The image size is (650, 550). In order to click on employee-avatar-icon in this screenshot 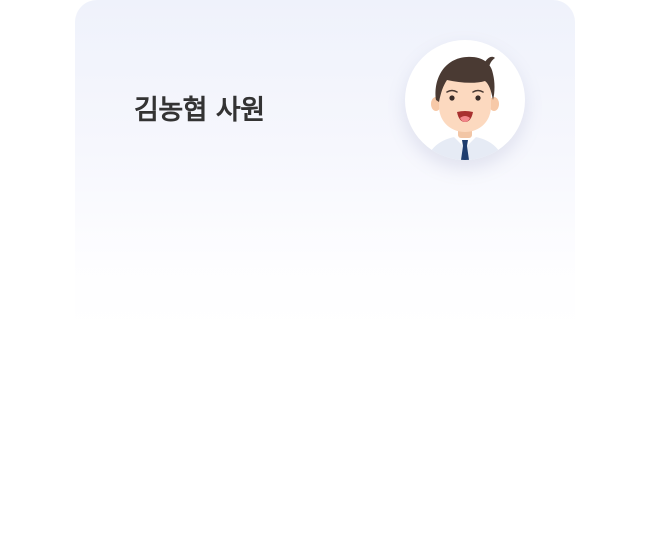, I will do `click(465, 108)`.